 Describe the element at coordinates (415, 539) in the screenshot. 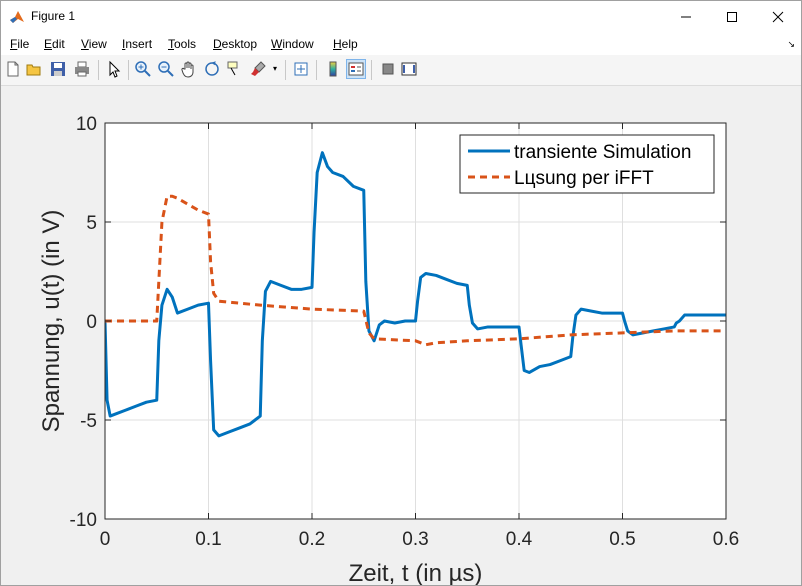

I see `x-tick-label: 0.3` at that location.